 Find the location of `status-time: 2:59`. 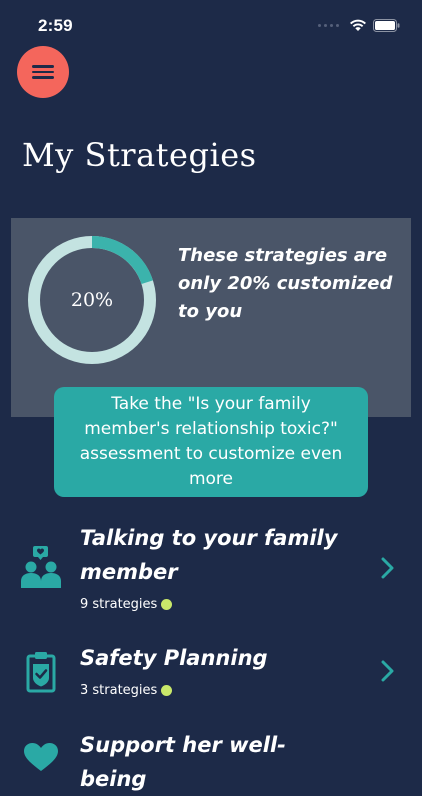

status-time: 2:59 is located at coordinates (55, 25).